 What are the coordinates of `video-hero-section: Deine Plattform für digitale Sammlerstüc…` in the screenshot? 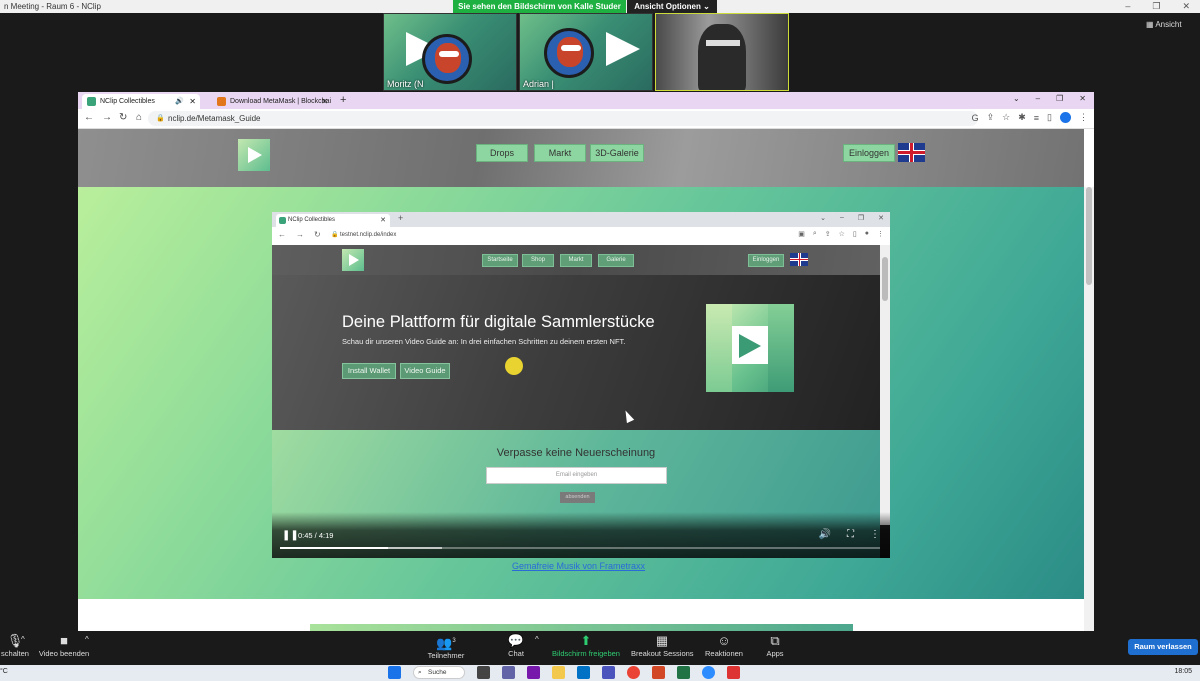 It's located at (576, 352).